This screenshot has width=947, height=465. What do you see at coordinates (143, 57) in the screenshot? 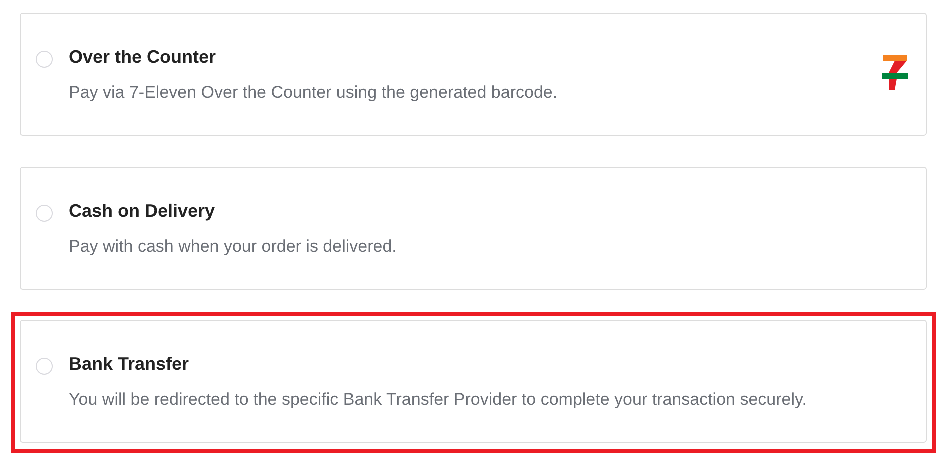
I see `option-title: Over the Counter` at bounding box center [143, 57].